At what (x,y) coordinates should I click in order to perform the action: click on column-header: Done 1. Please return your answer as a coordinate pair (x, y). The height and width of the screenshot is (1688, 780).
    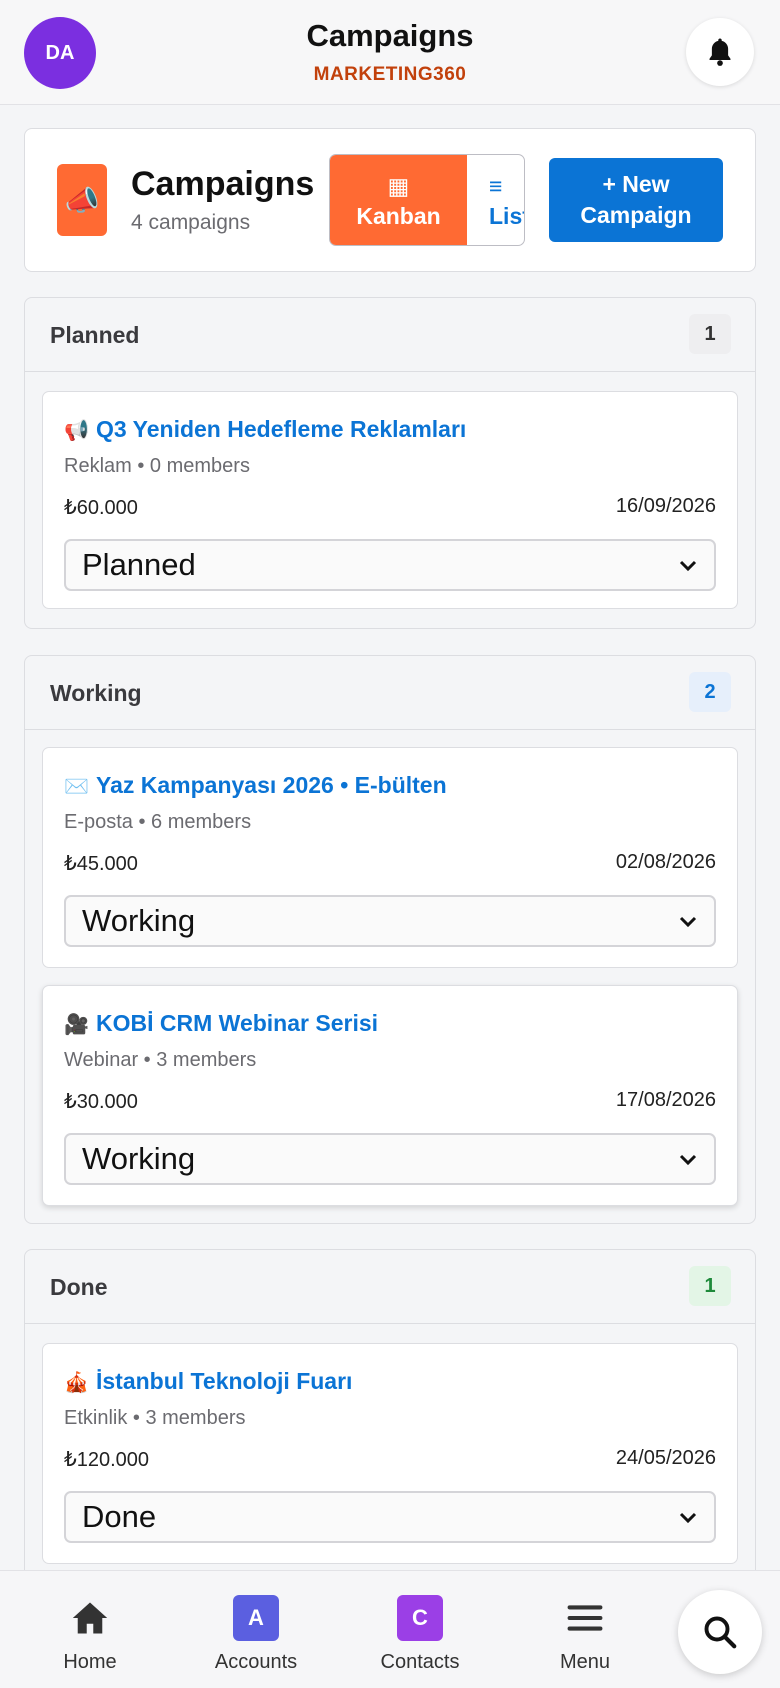
    Looking at the image, I should click on (390, 1287).